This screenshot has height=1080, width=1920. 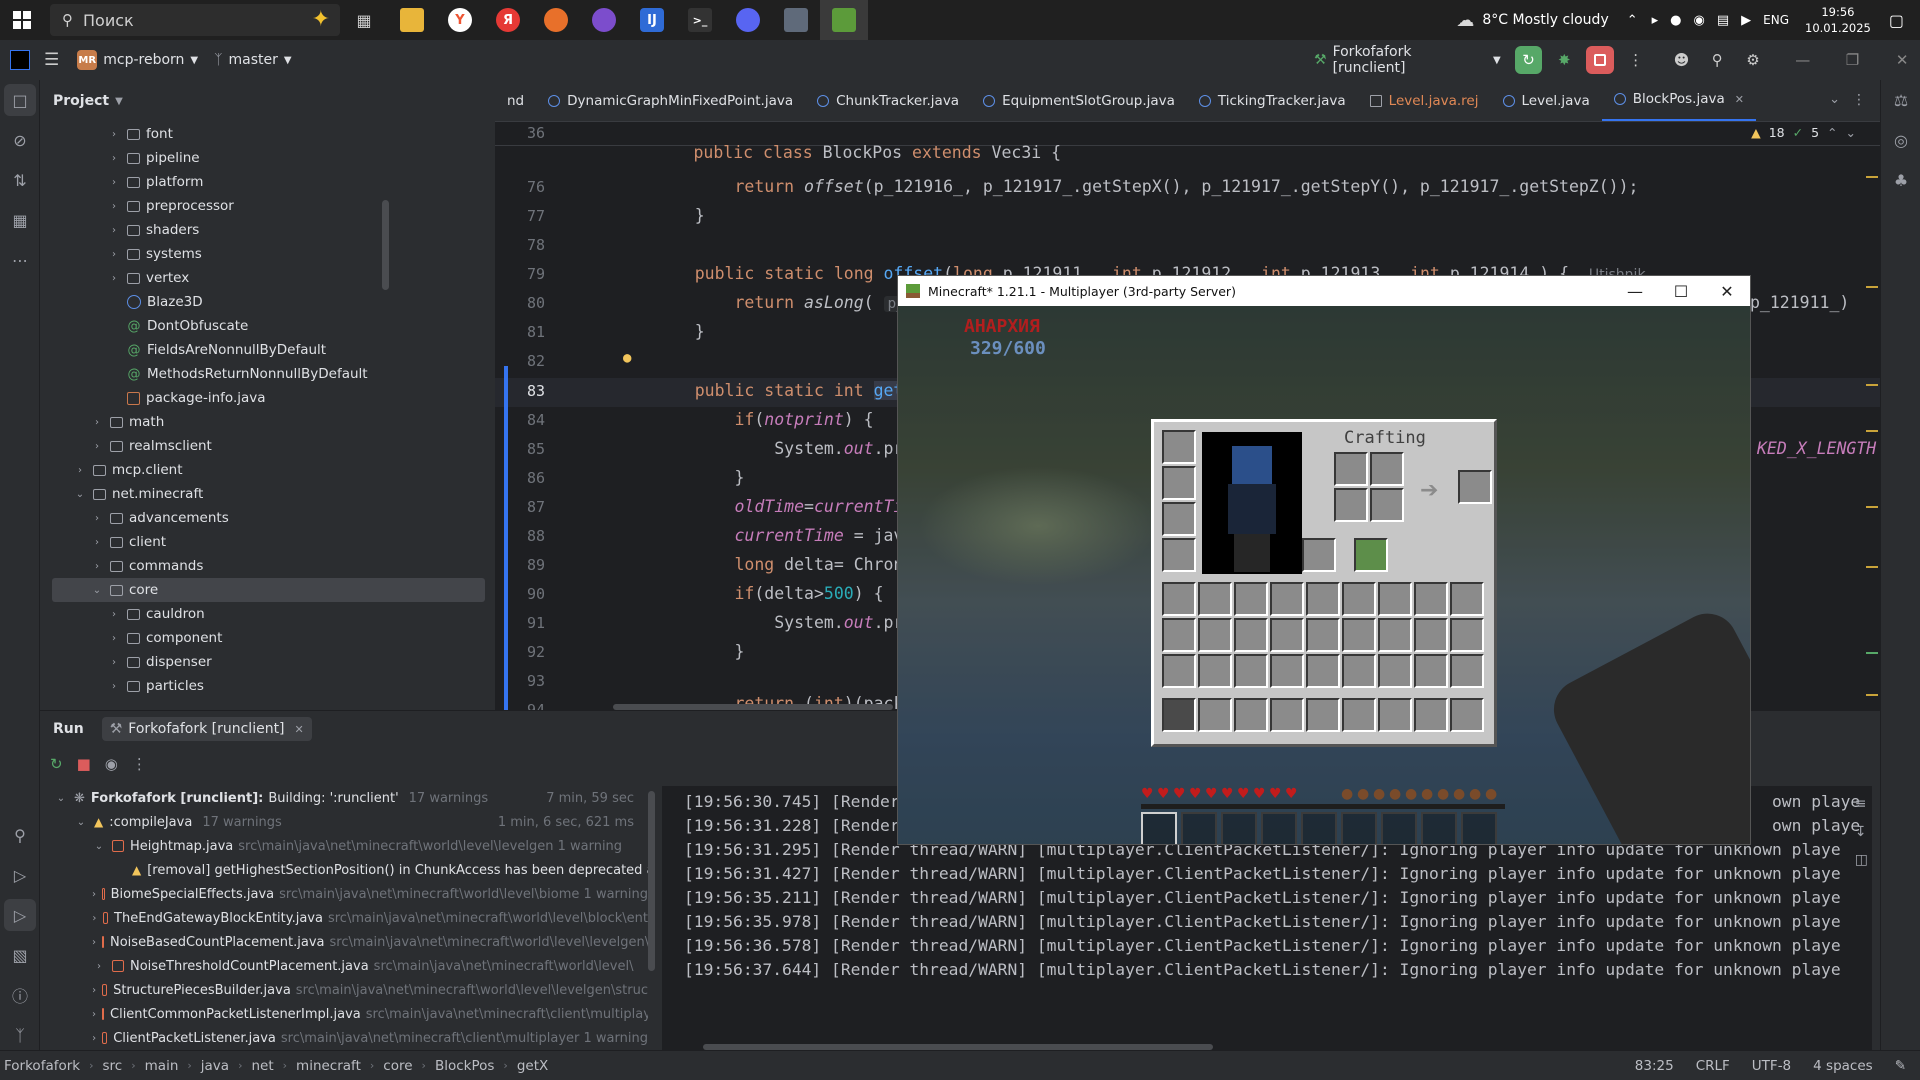 I want to click on tree-item-math: › math, so click(x=267, y=422).